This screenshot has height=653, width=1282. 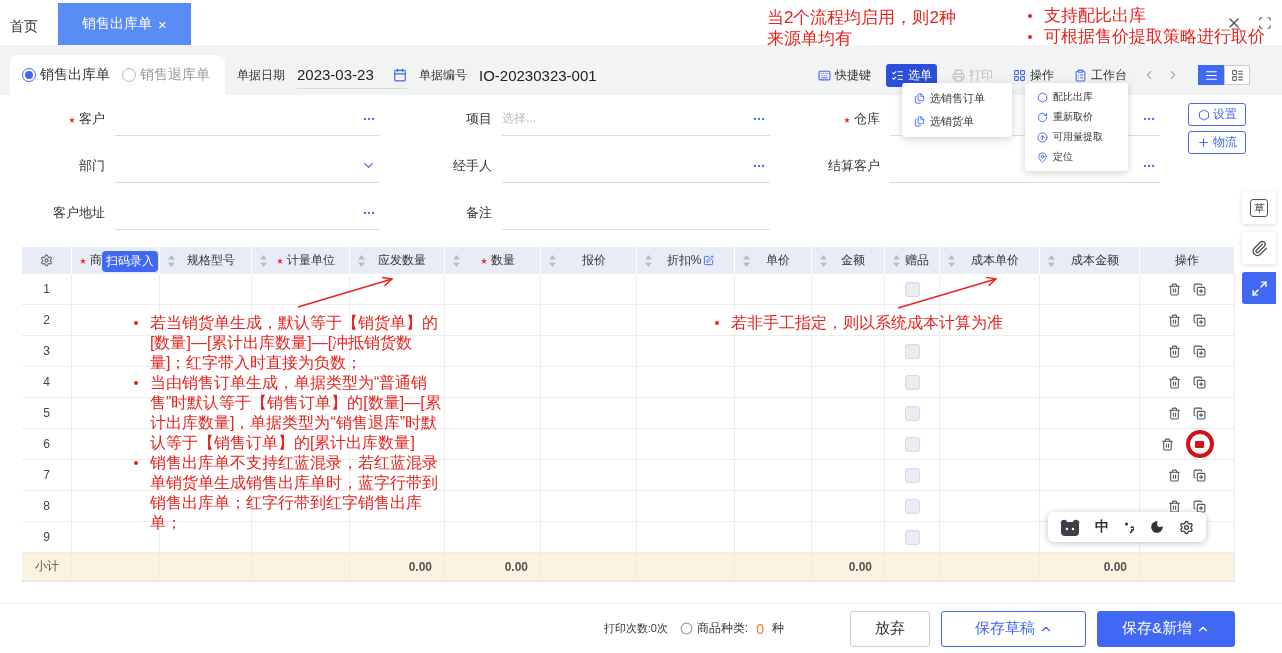 I want to click on kinds-count: 0, so click(x=760, y=628).